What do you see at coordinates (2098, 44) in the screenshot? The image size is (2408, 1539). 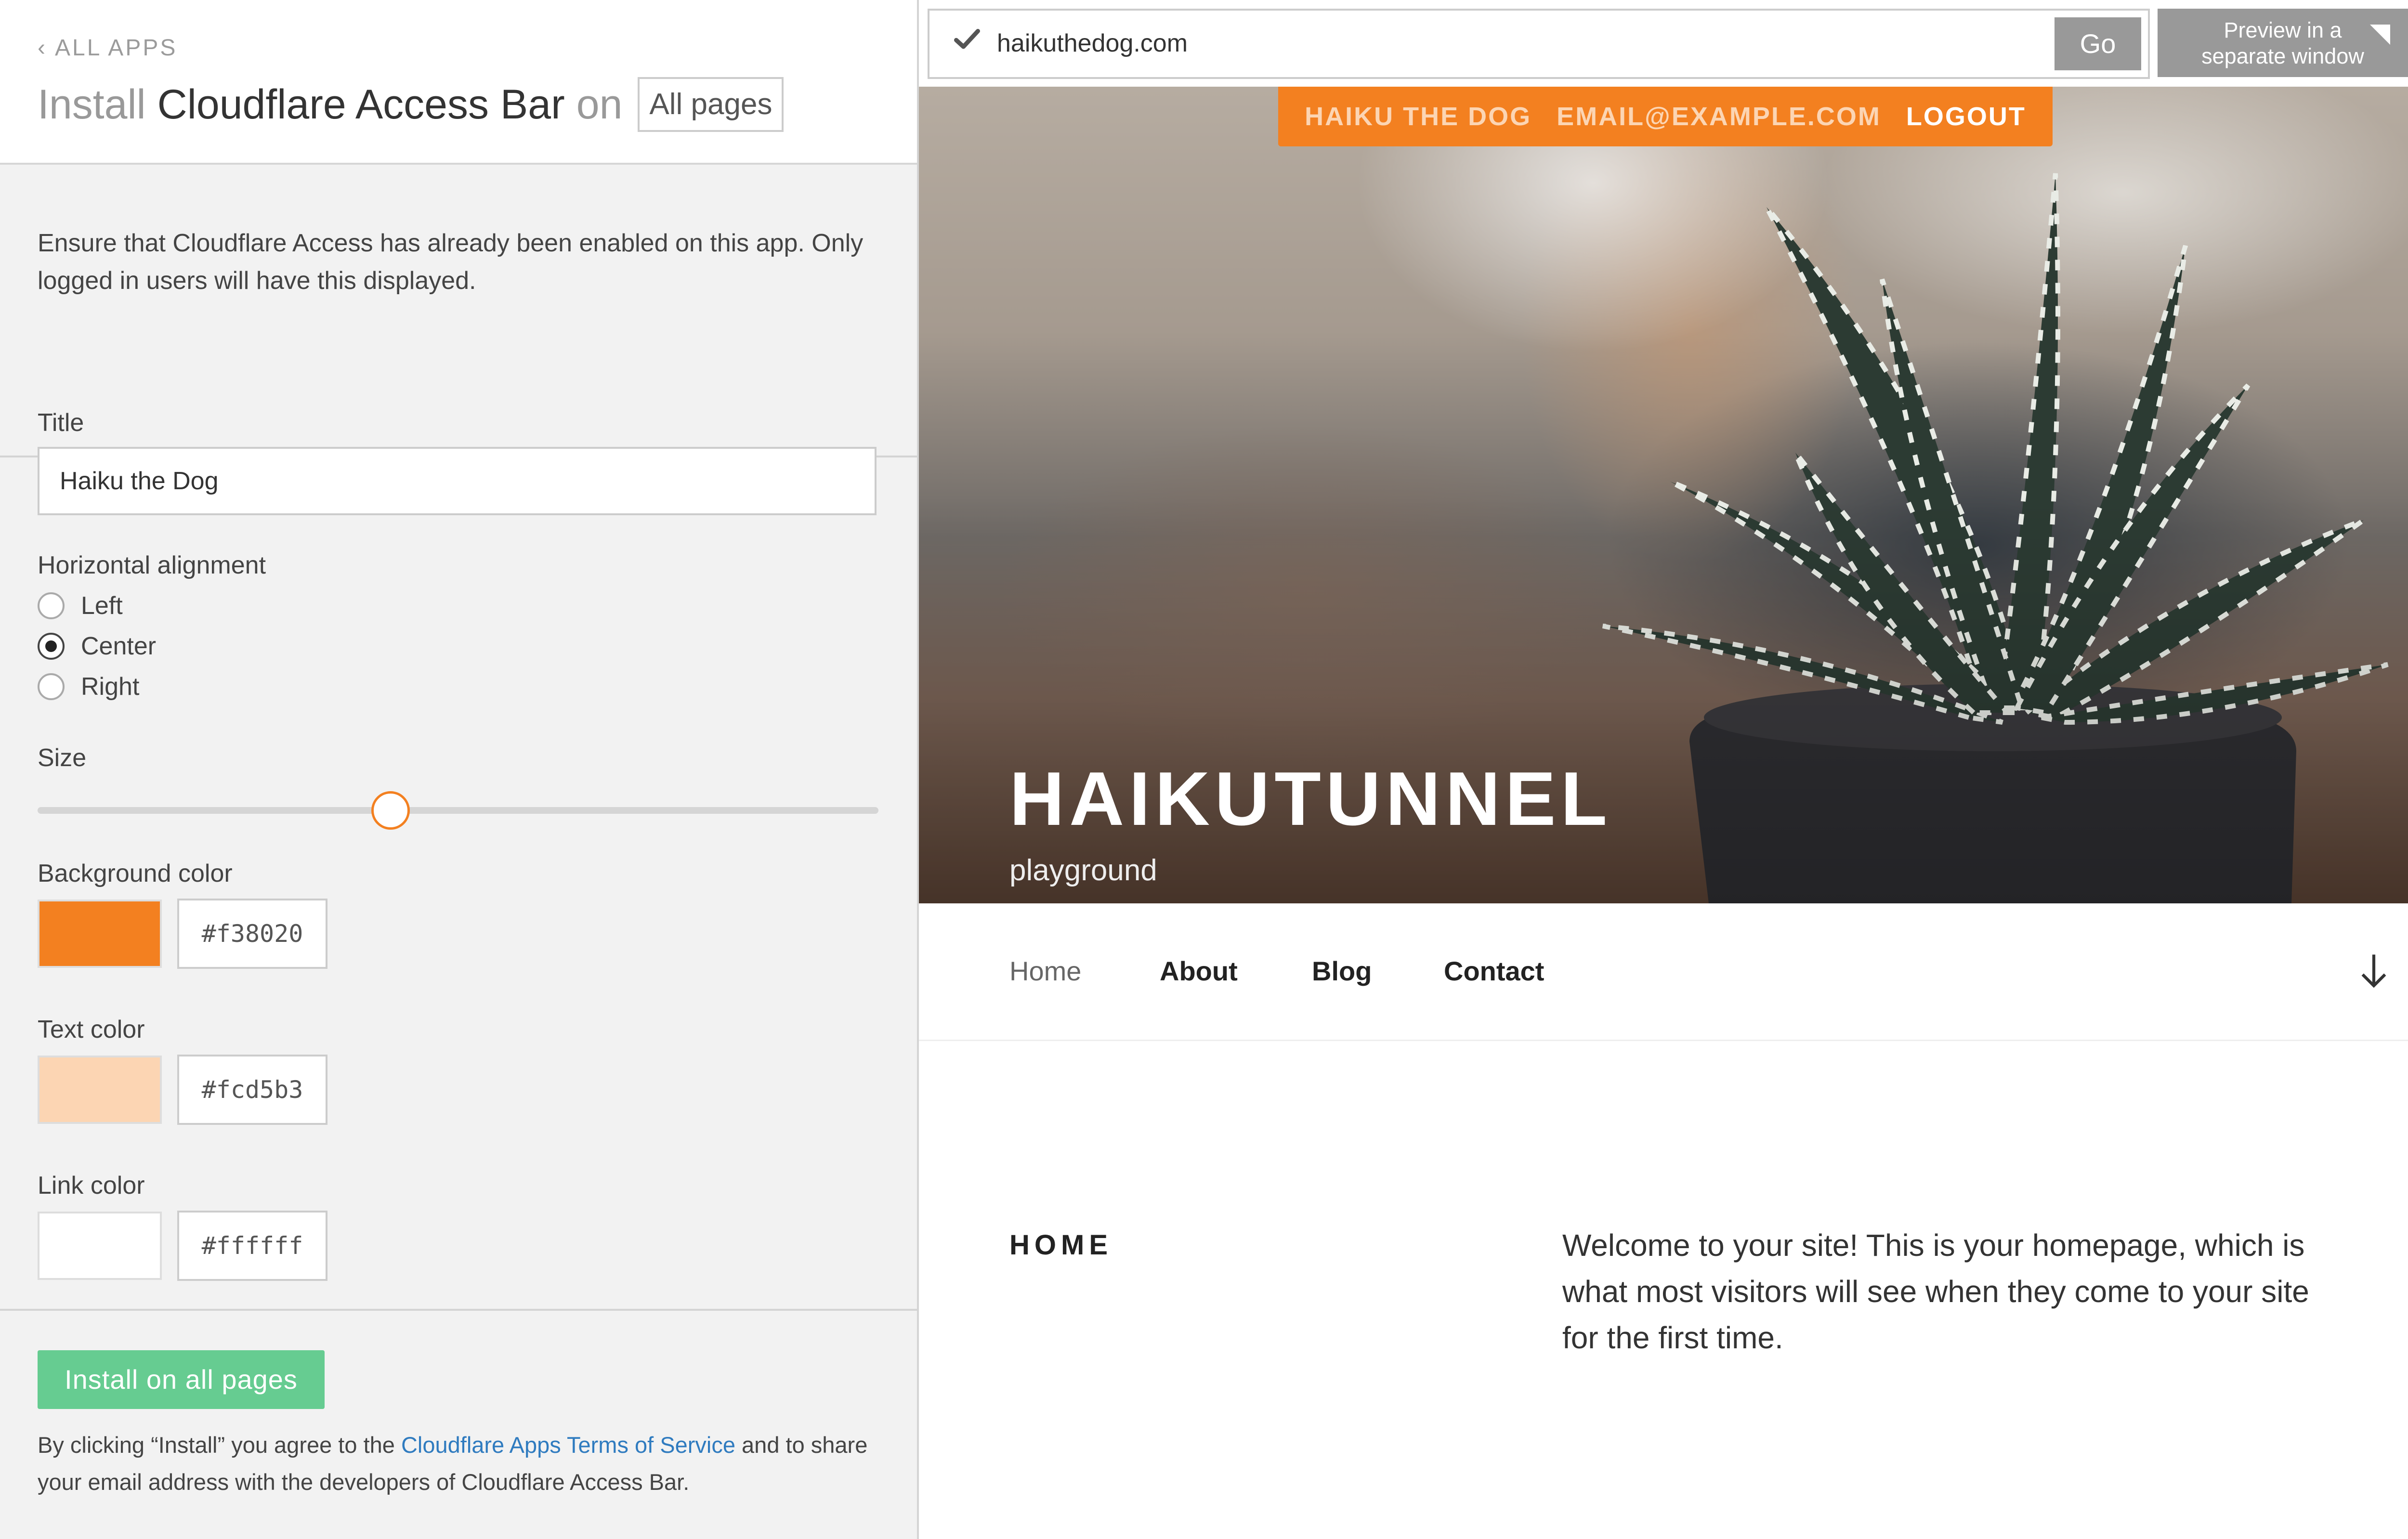 I see `go-button: Go` at bounding box center [2098, 44].